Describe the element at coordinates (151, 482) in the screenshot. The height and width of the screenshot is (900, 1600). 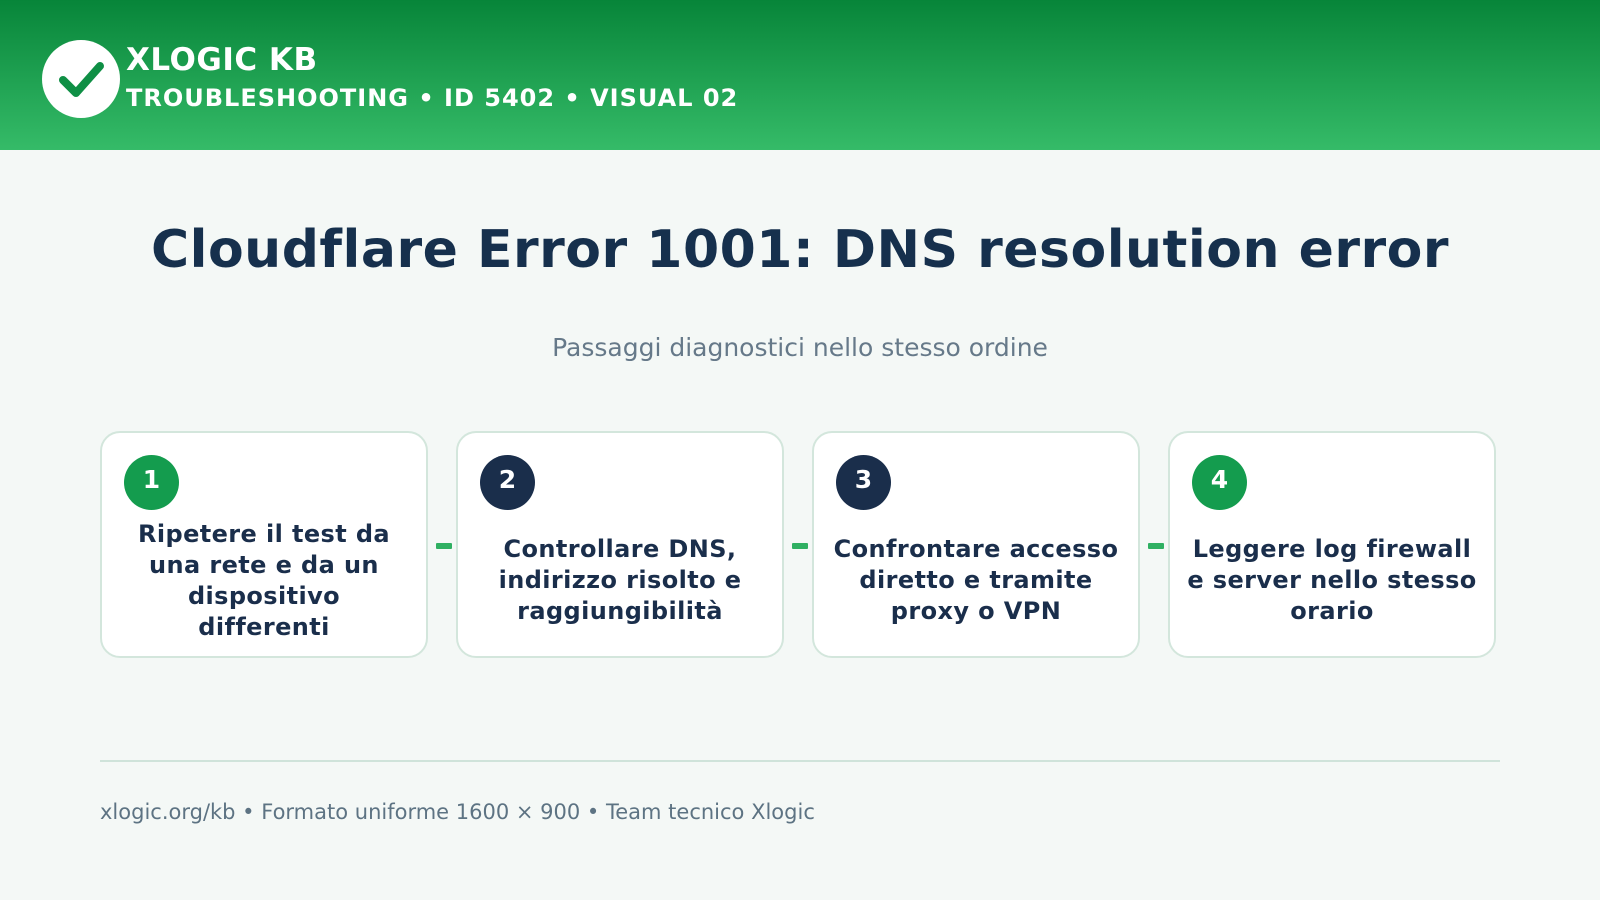
I see `step-number-badge: 1` at that location.